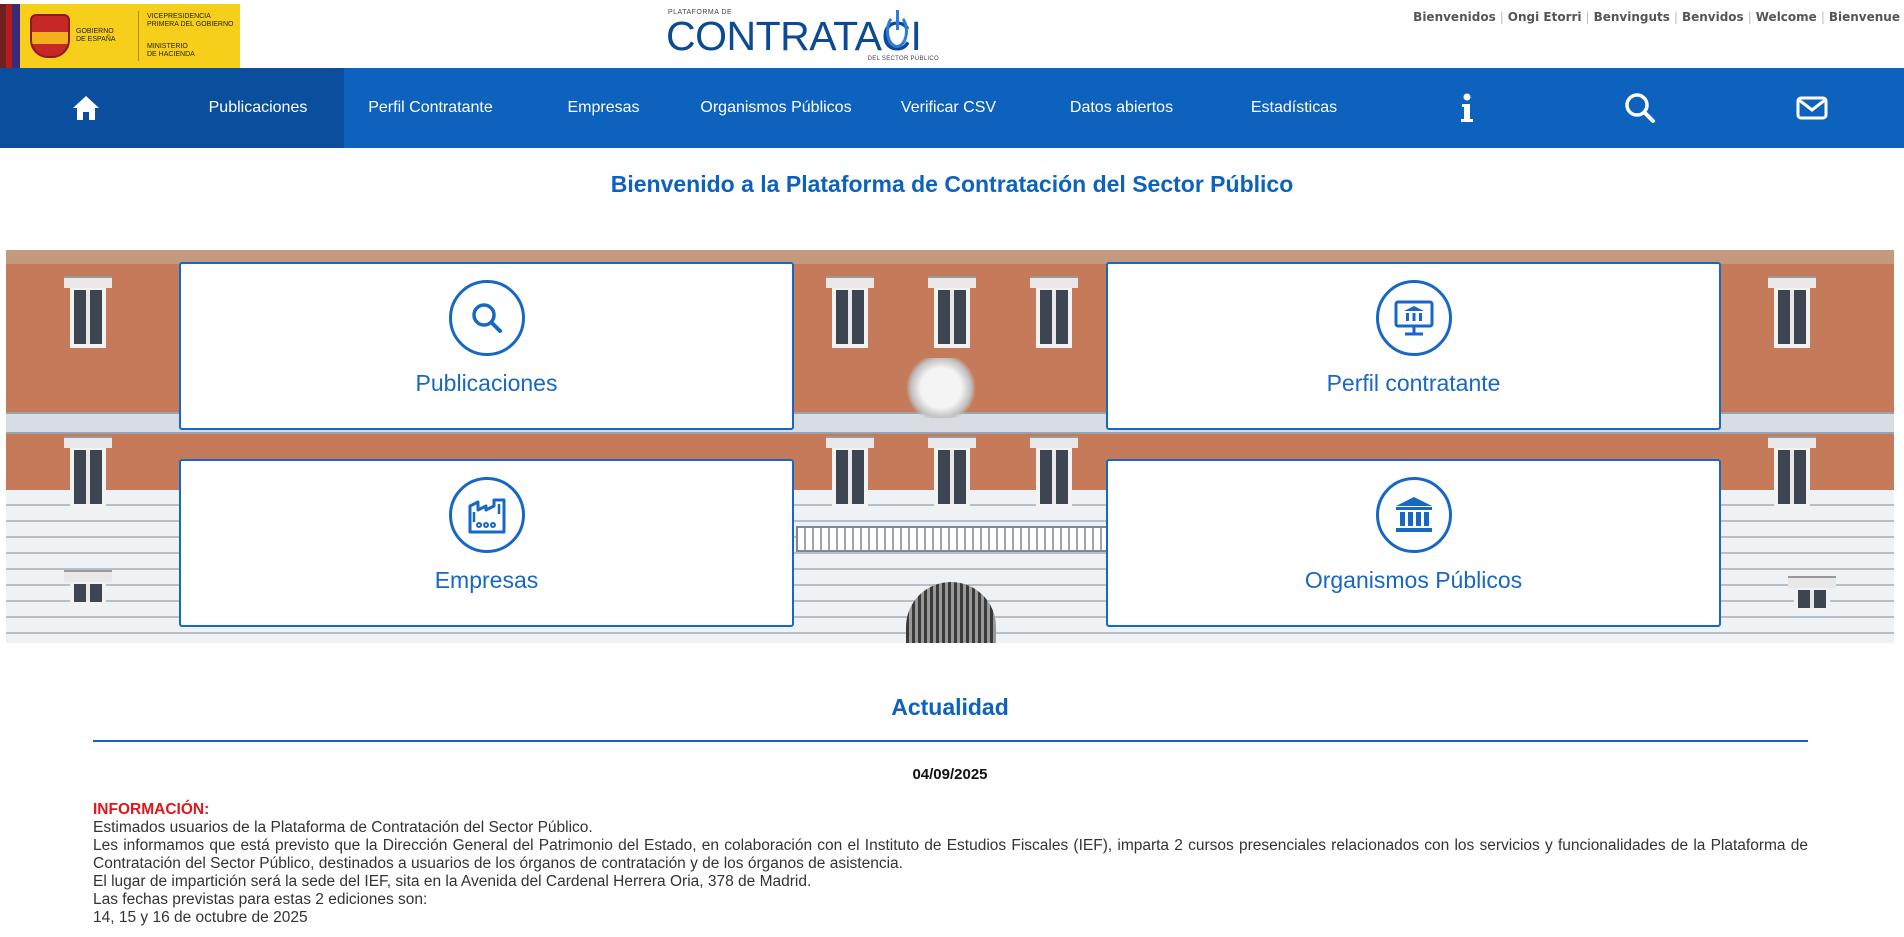  I want to click on nav-search, so click(1639, 108).